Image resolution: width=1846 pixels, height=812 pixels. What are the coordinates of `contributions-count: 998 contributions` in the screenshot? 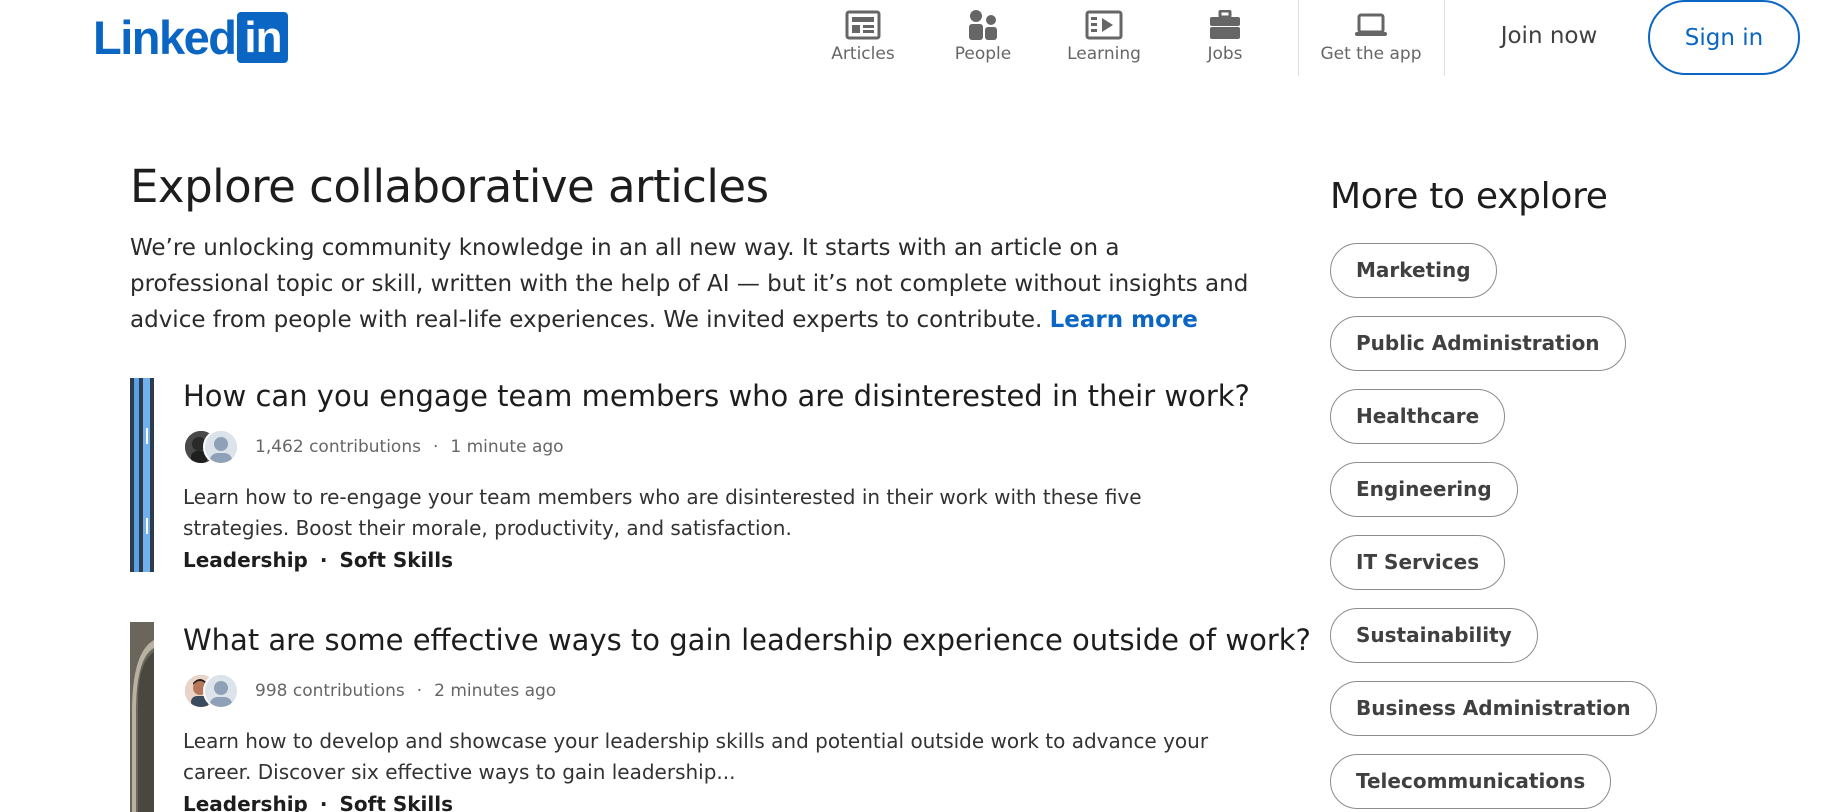 It's located at (330, 691).